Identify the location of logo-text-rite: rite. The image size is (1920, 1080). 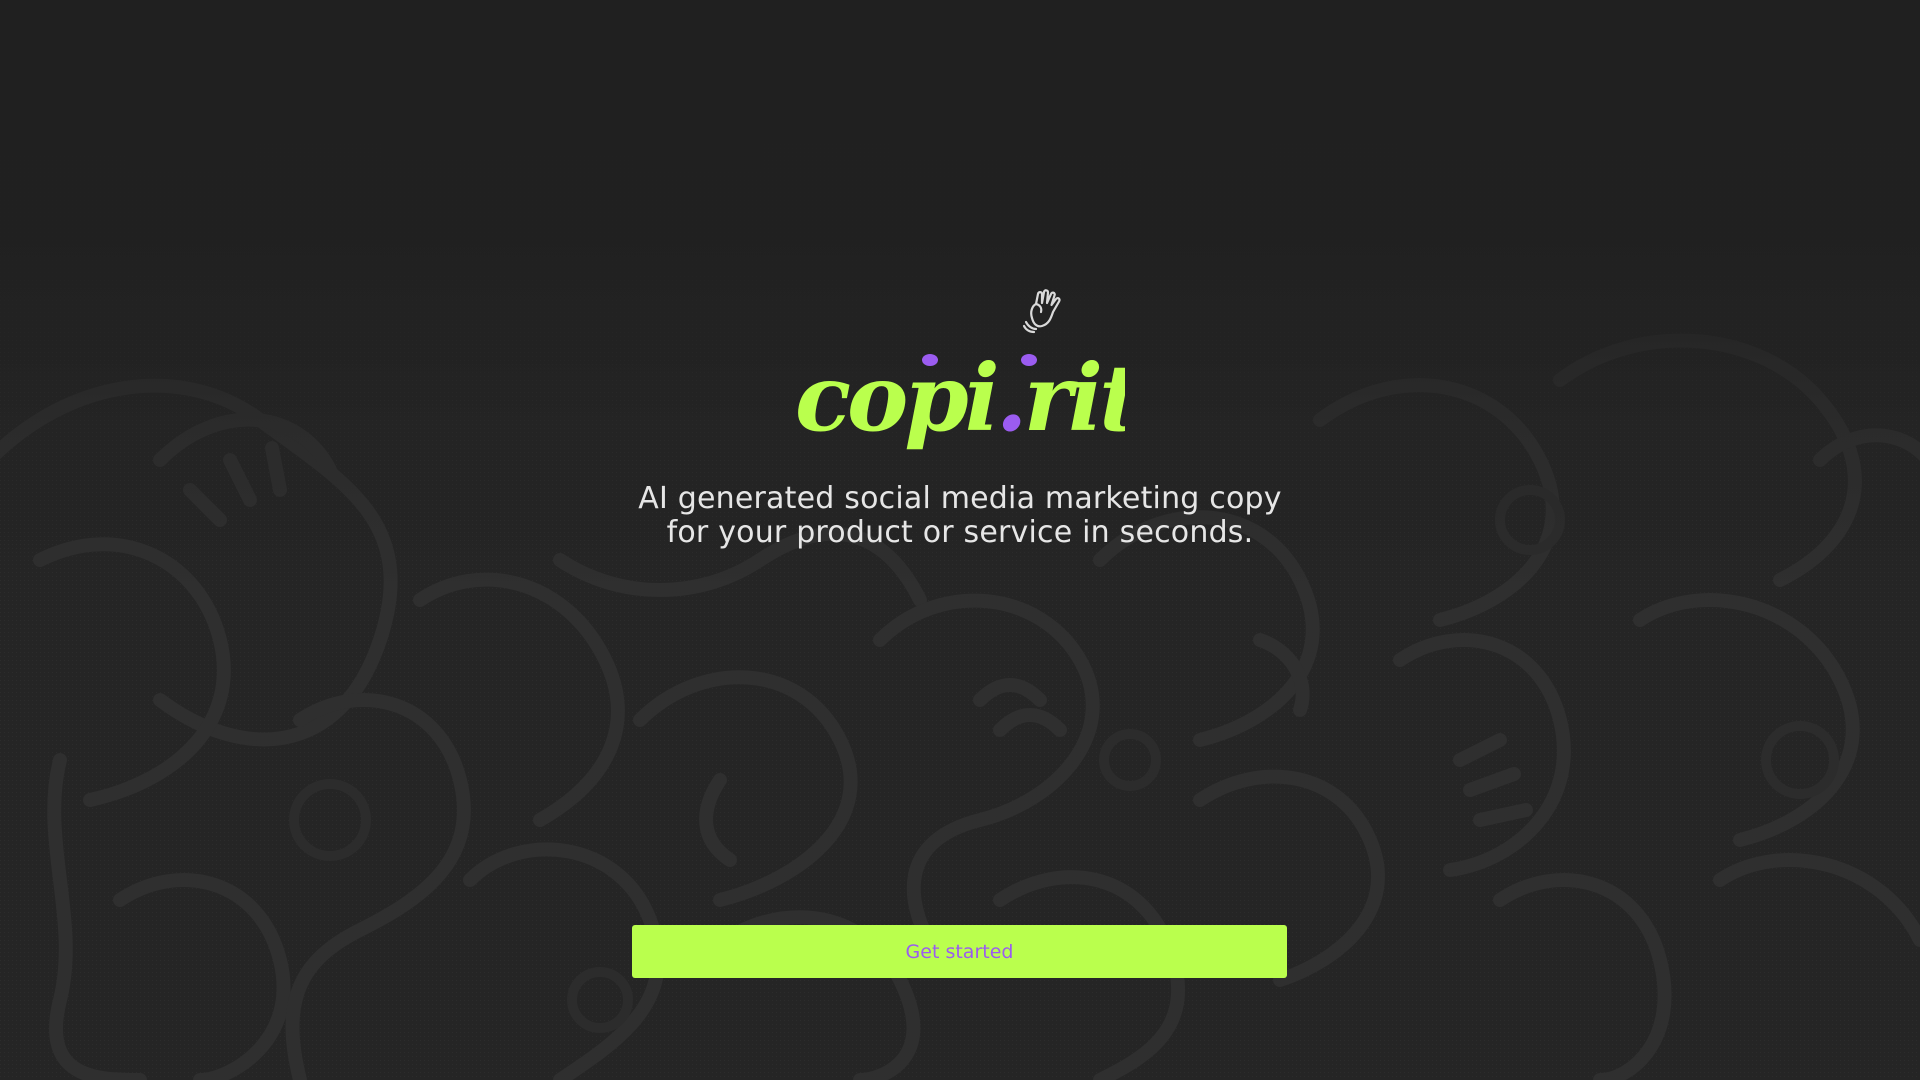
(1074, 398).